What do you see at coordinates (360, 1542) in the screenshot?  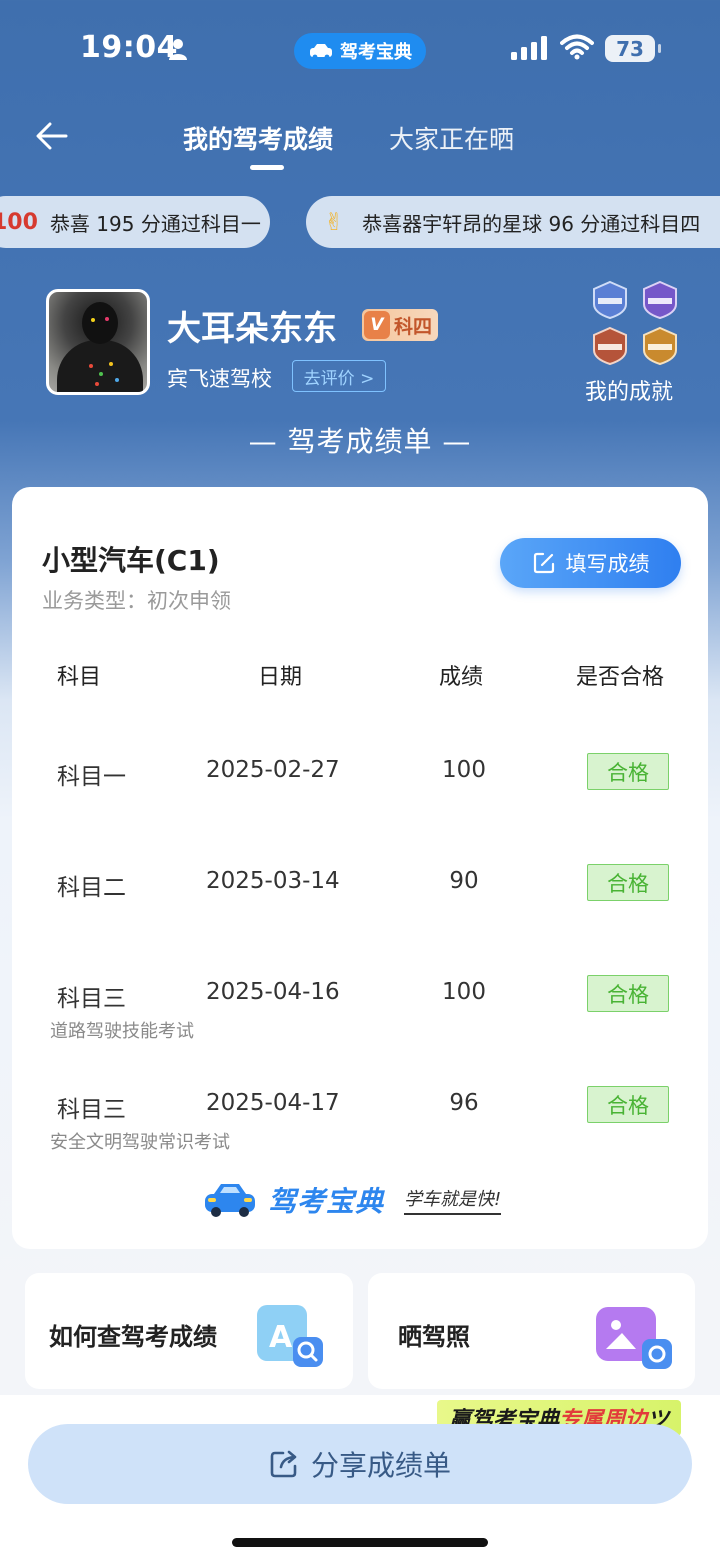 I see `home-indicator` at bounding box center [360, 1542].